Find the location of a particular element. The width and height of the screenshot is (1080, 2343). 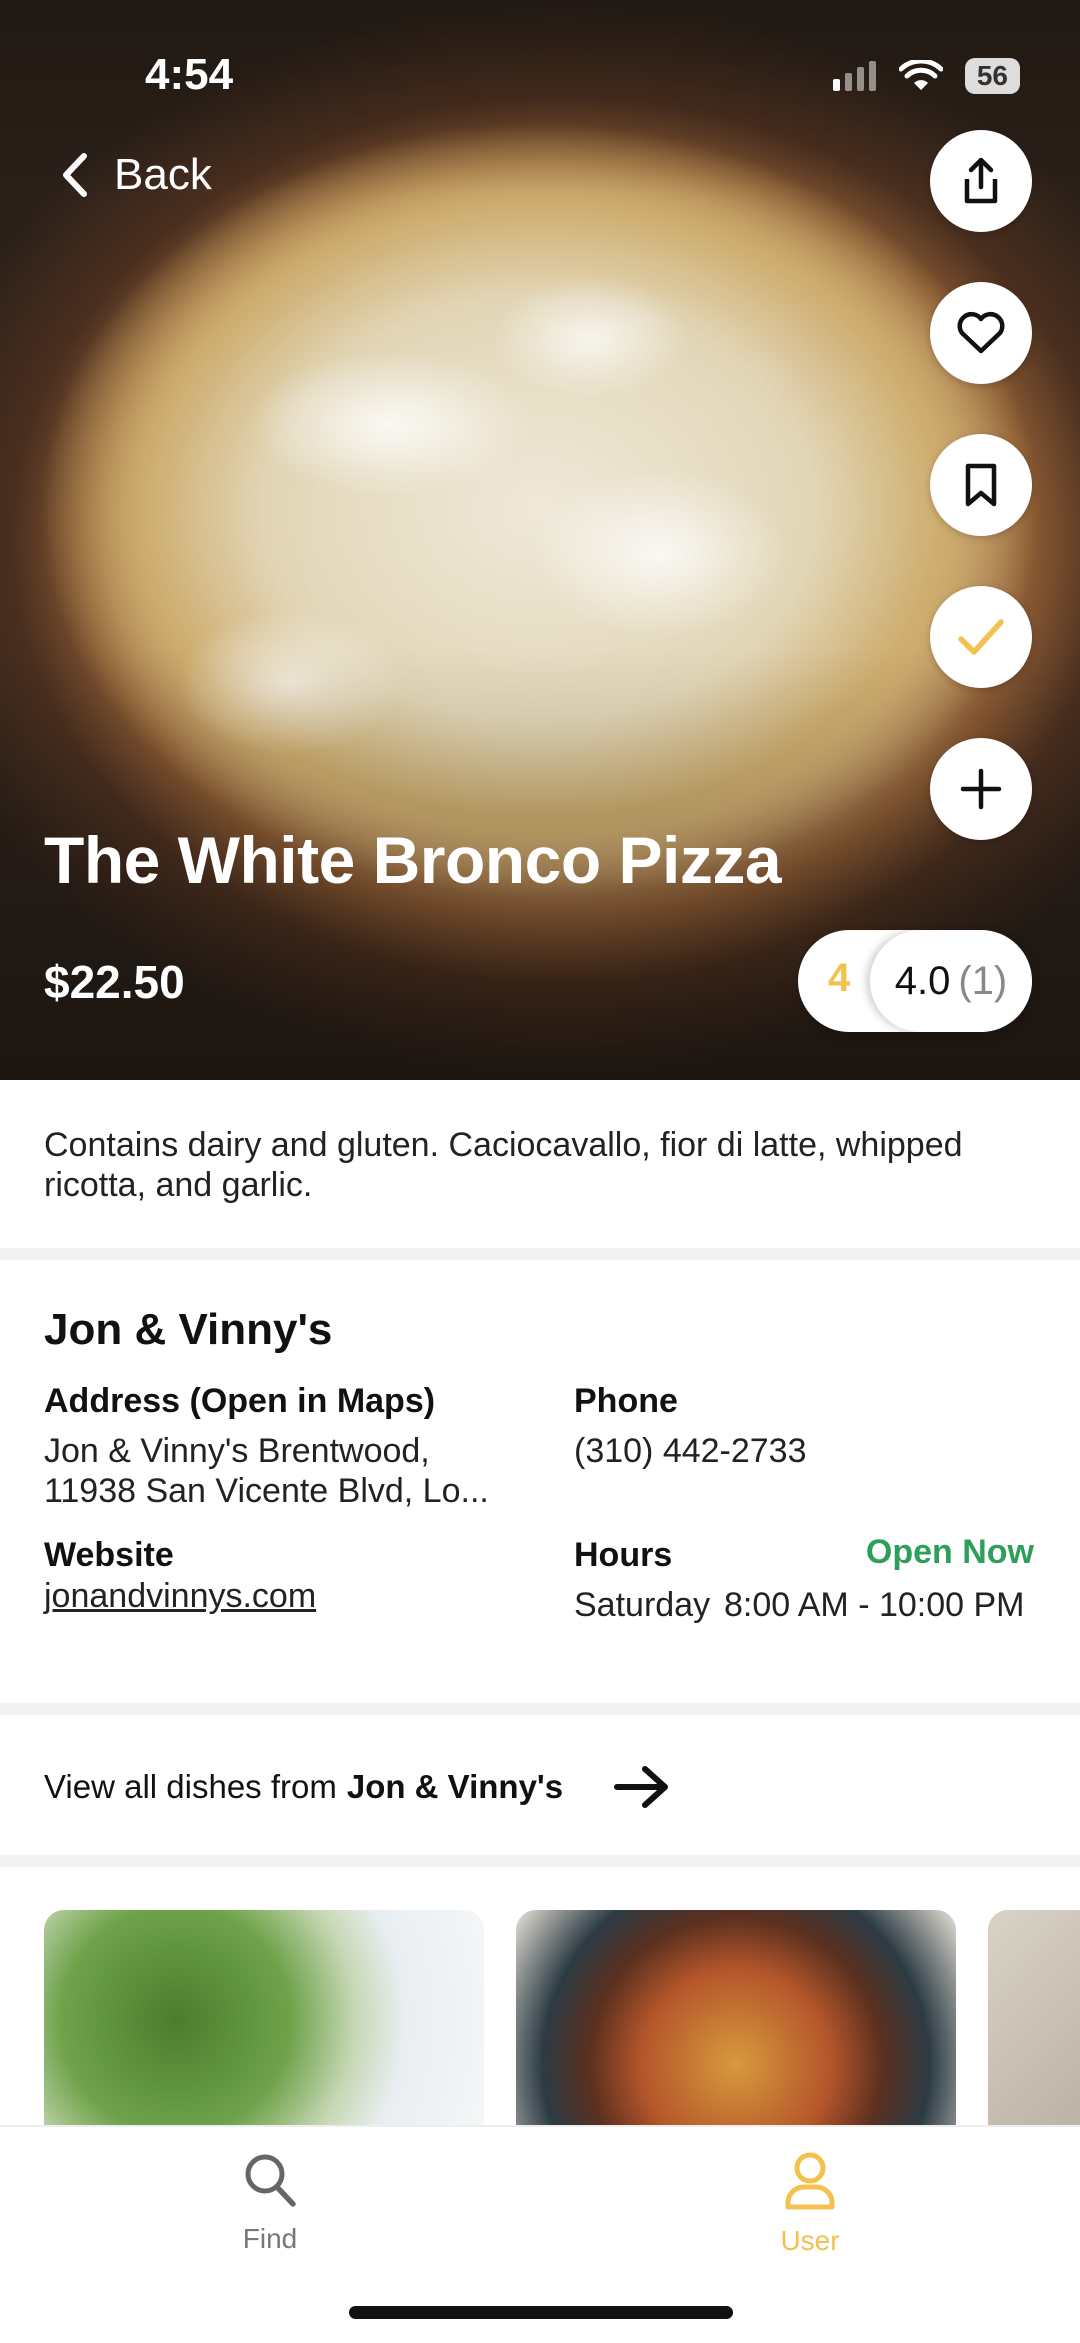

plus-icon is located at coordinates (981, 789).